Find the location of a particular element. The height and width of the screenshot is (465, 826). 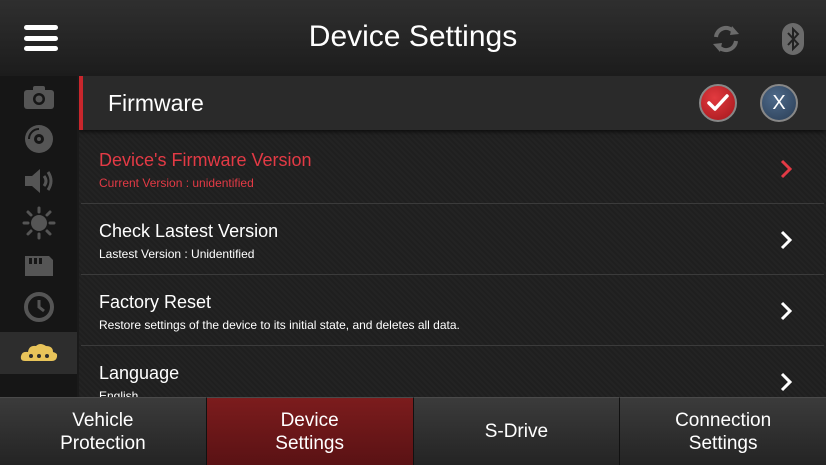

sd-card-icon is located at coordinates (38, 266).